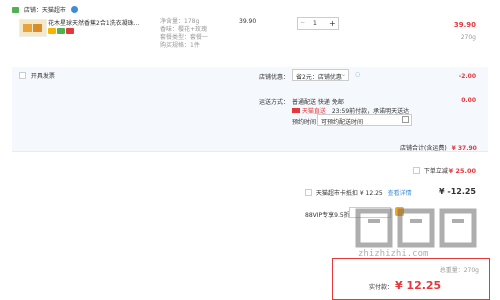 The height and width of the screenshot is (300, 500). I want to click on unit-price: 39.90, so click(248, 21).